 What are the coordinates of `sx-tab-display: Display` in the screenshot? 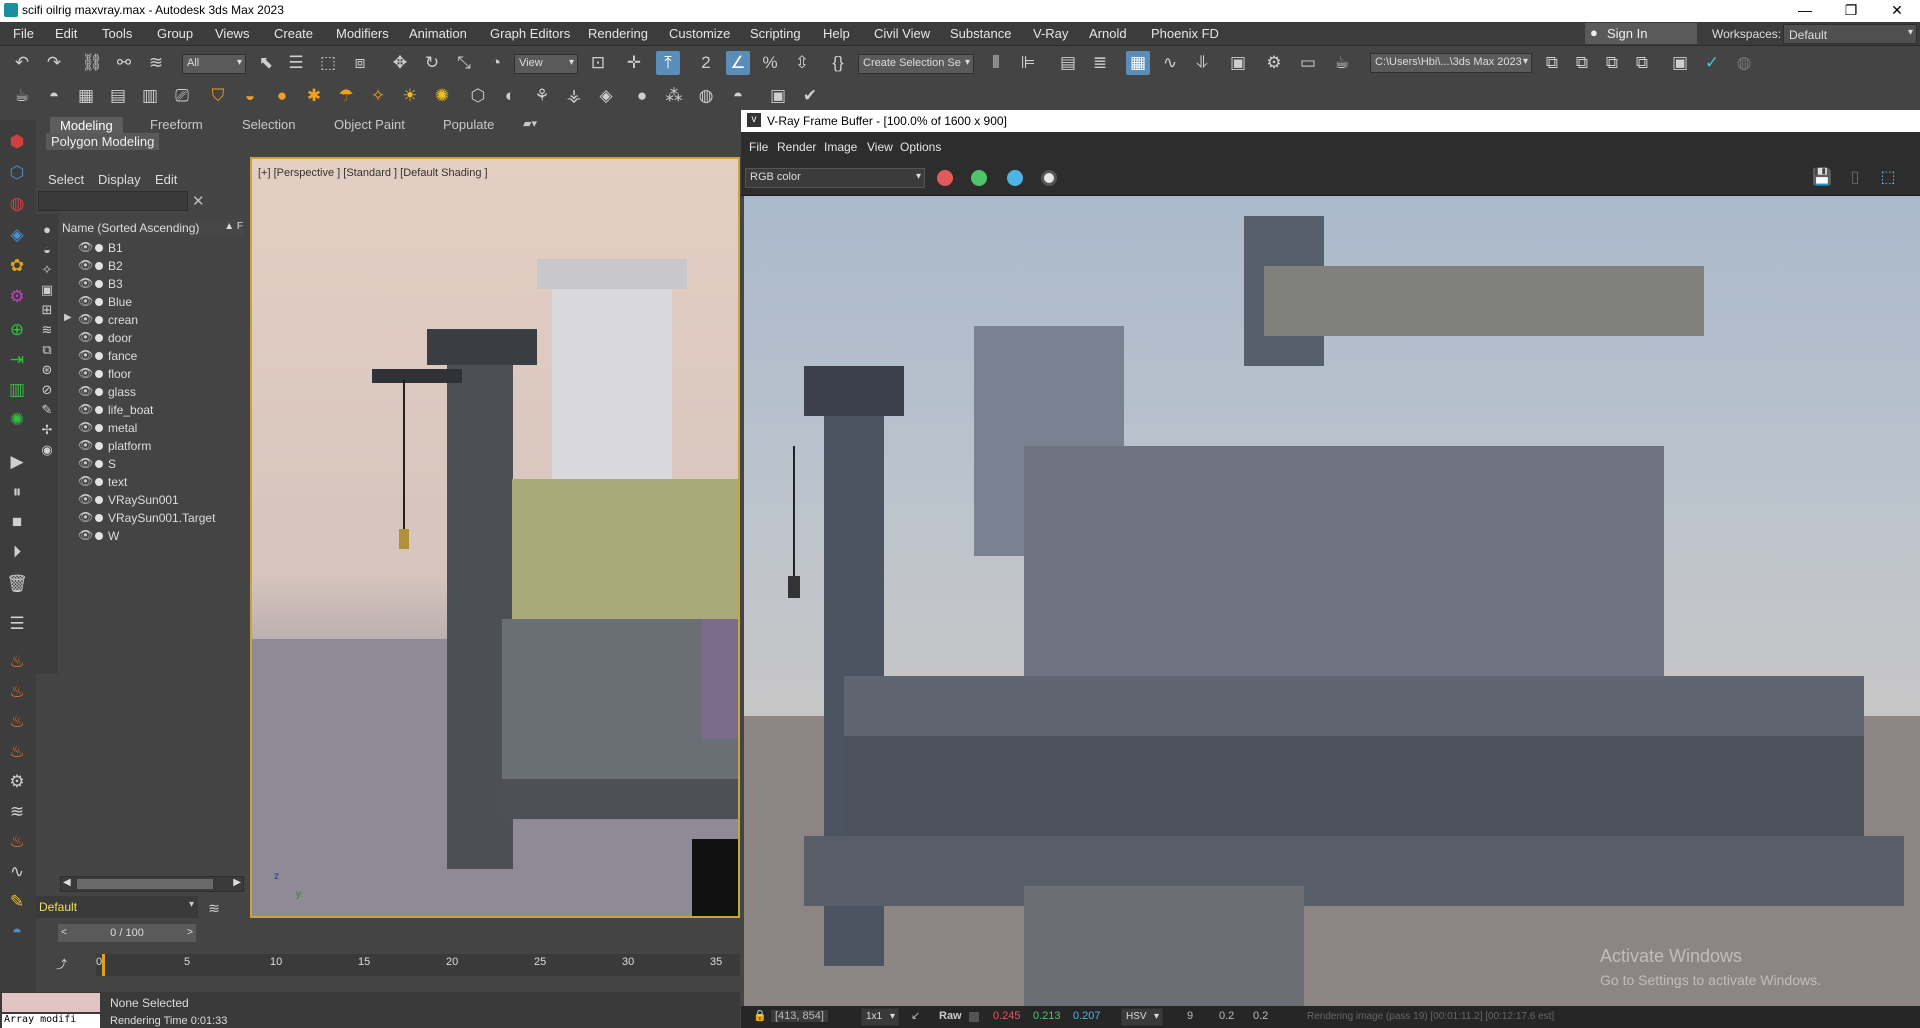 It's located at (119, 179).